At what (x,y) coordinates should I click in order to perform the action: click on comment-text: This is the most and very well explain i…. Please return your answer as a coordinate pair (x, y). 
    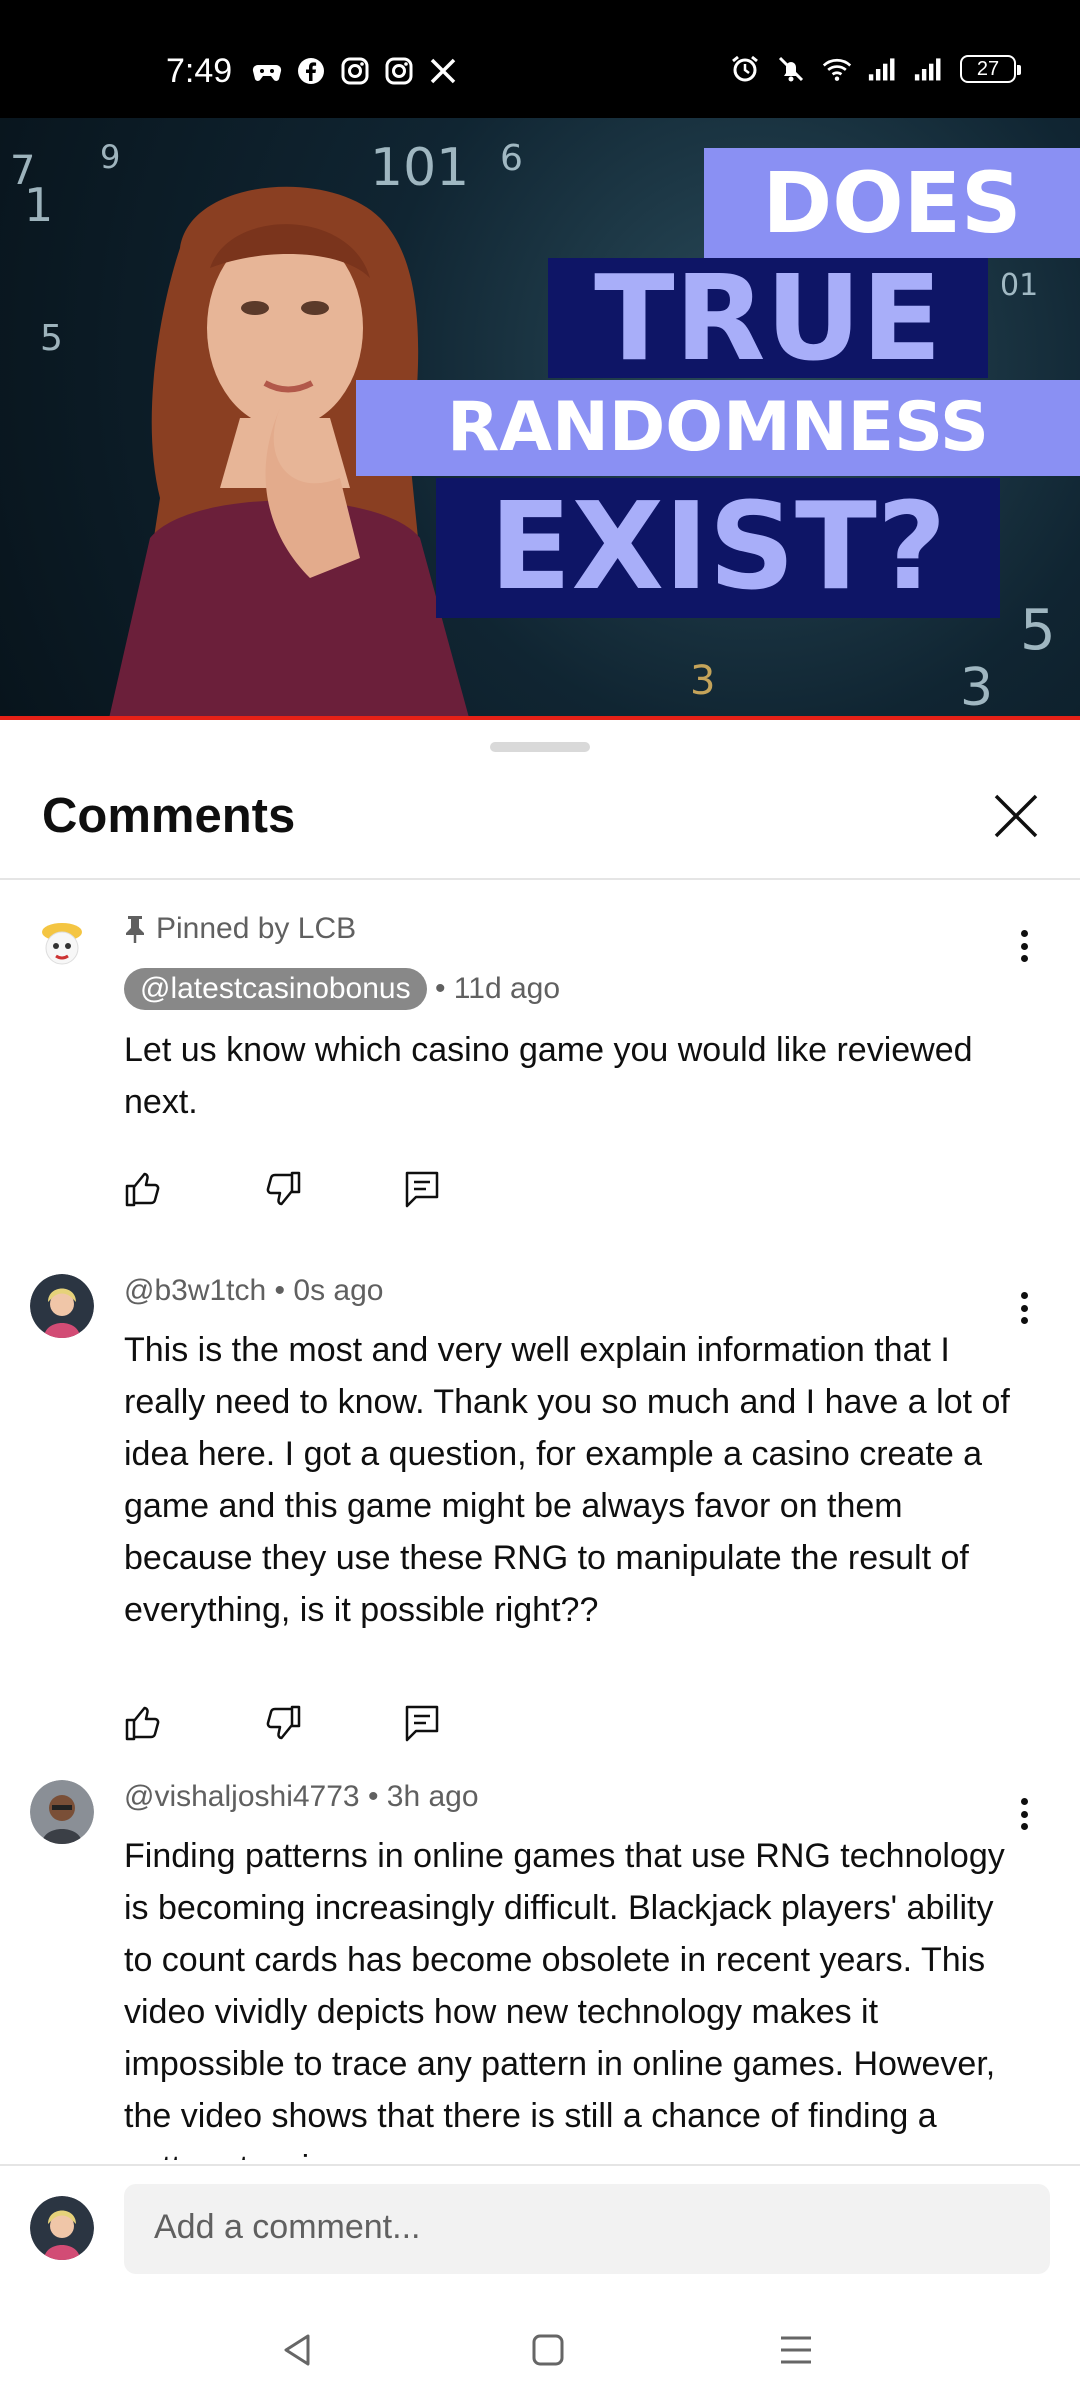
    Looking at the image, I should click on (567, 1480).